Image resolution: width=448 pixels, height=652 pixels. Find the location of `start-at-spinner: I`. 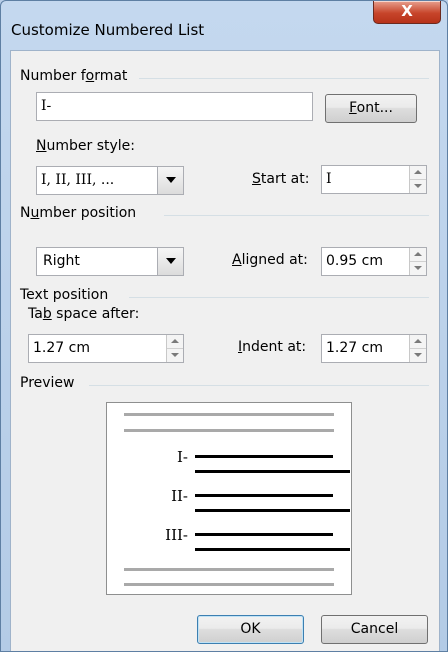

start-at-spinner: I is located at coordinates (374, 179).